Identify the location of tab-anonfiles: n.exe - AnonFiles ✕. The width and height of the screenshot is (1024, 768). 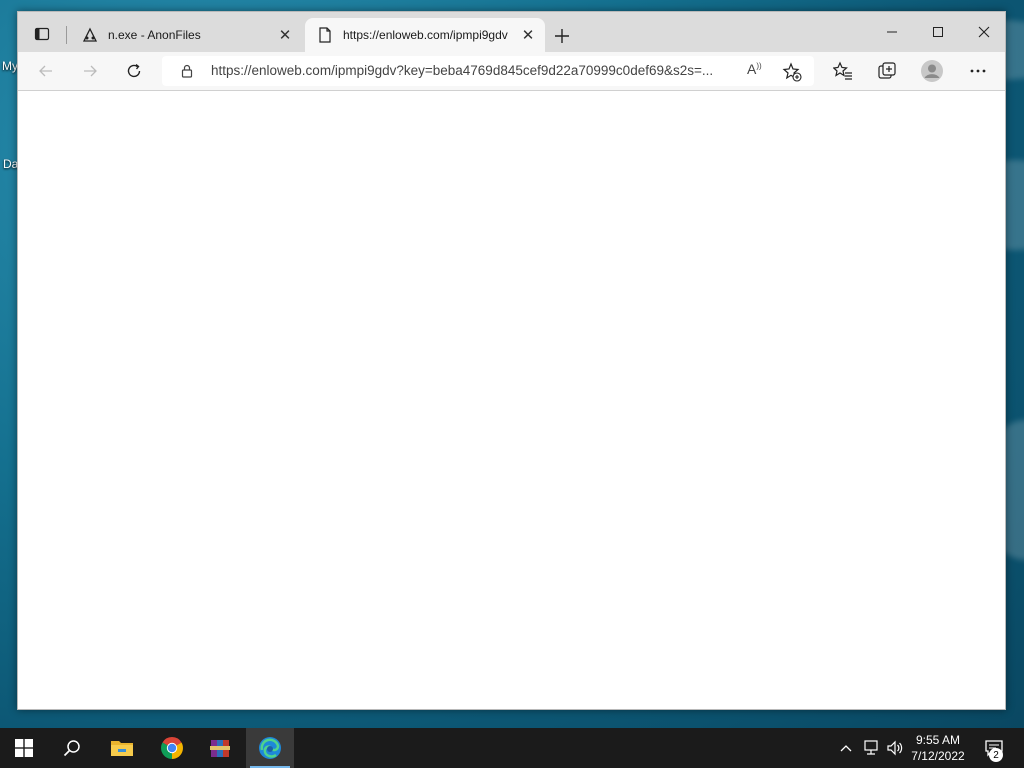
(186, 35).